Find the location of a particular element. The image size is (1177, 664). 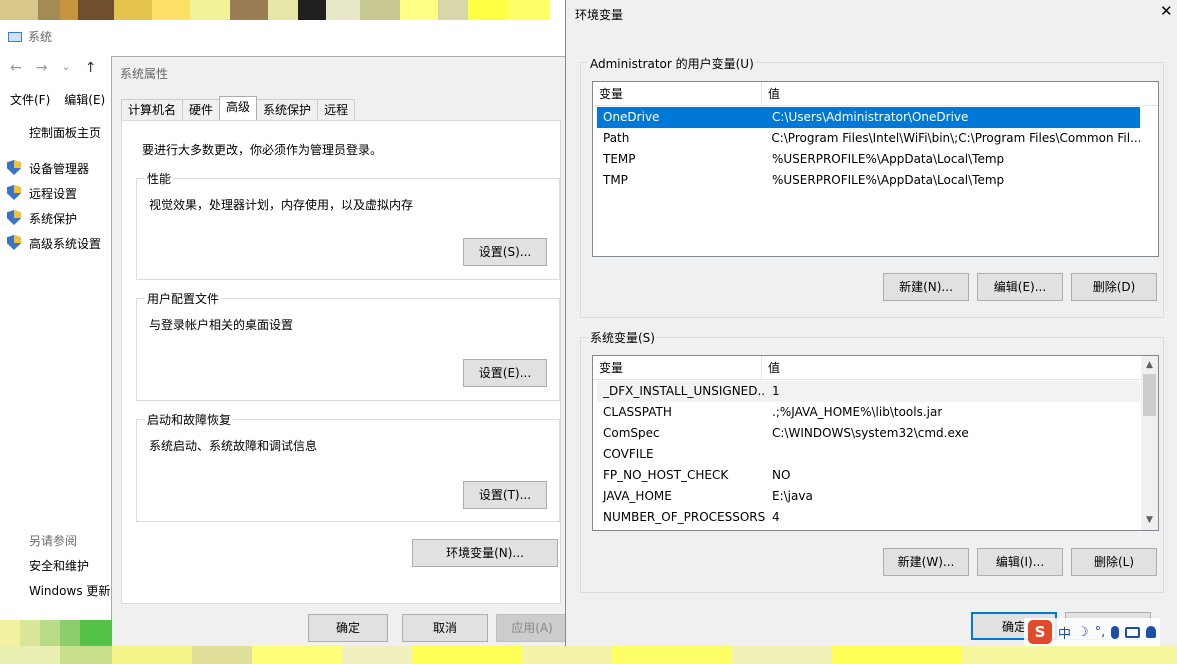

user-delete-button: 删除(D) is located at coordinates (1114, 287).